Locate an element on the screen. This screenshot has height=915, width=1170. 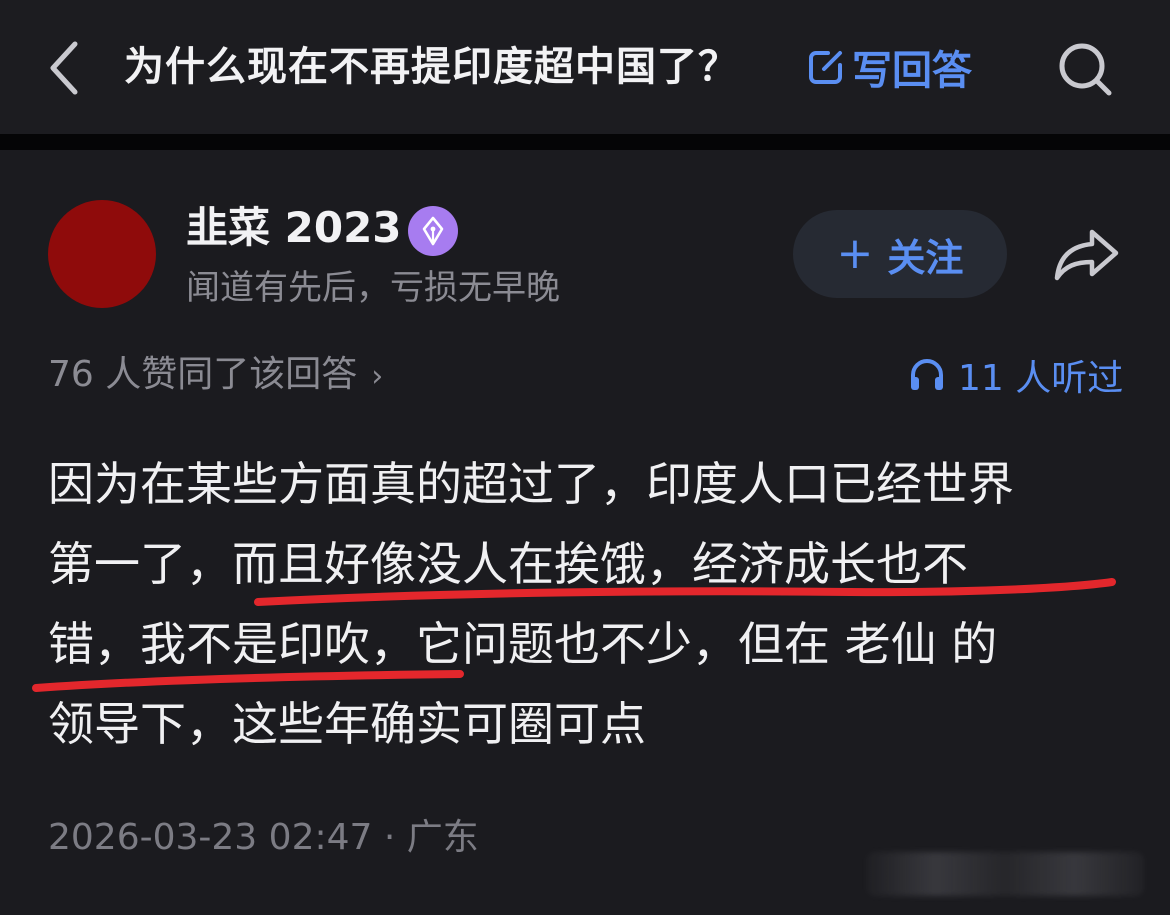
section-divider is located at coordinates (585, 142).